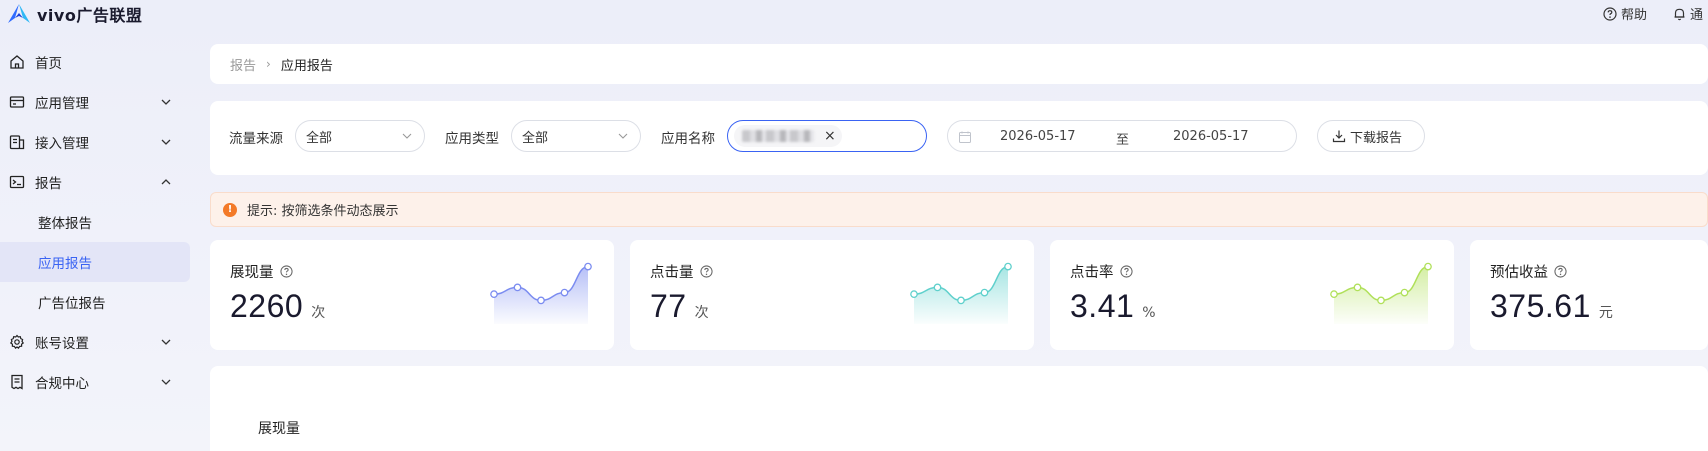 Image resolution: width=1708 pixels, height=451 pixels. What do you see at coordinates (48, 64) in the screenshot?
I see `sidebar-item-label: 首页` at bounding box center [48, 64].